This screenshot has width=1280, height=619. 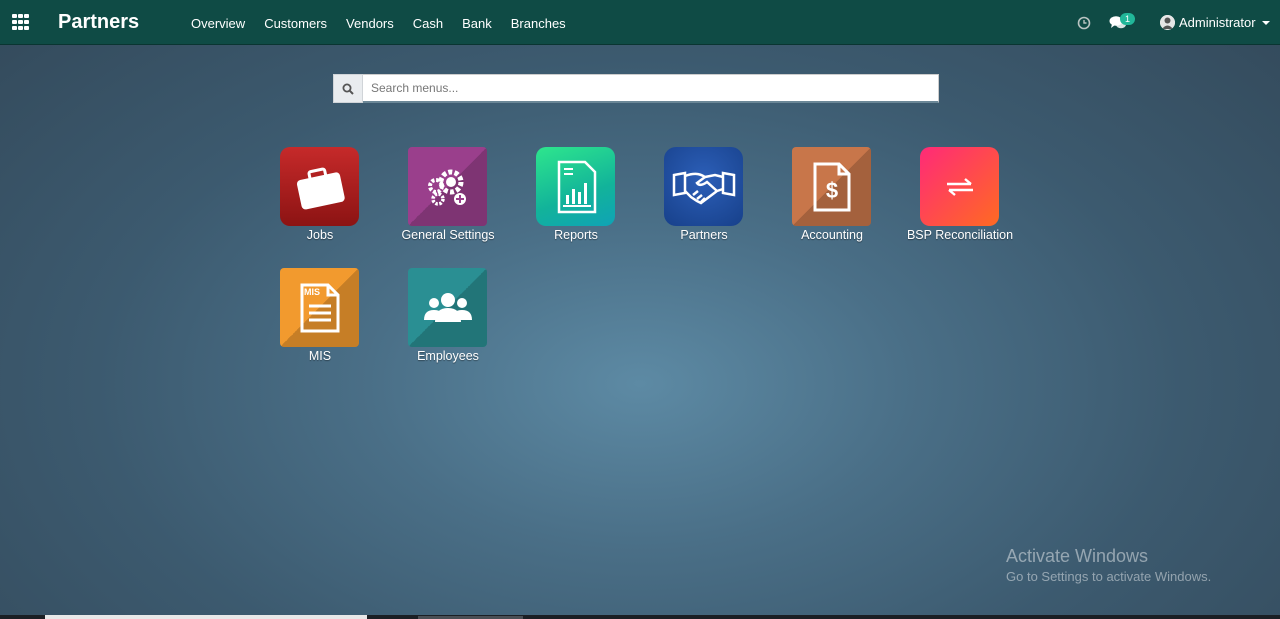 What do you see at coordinates (1127, 19) in the screenshot?
I see `chat-count-badge: 1` at bounding box center [1127, 19].